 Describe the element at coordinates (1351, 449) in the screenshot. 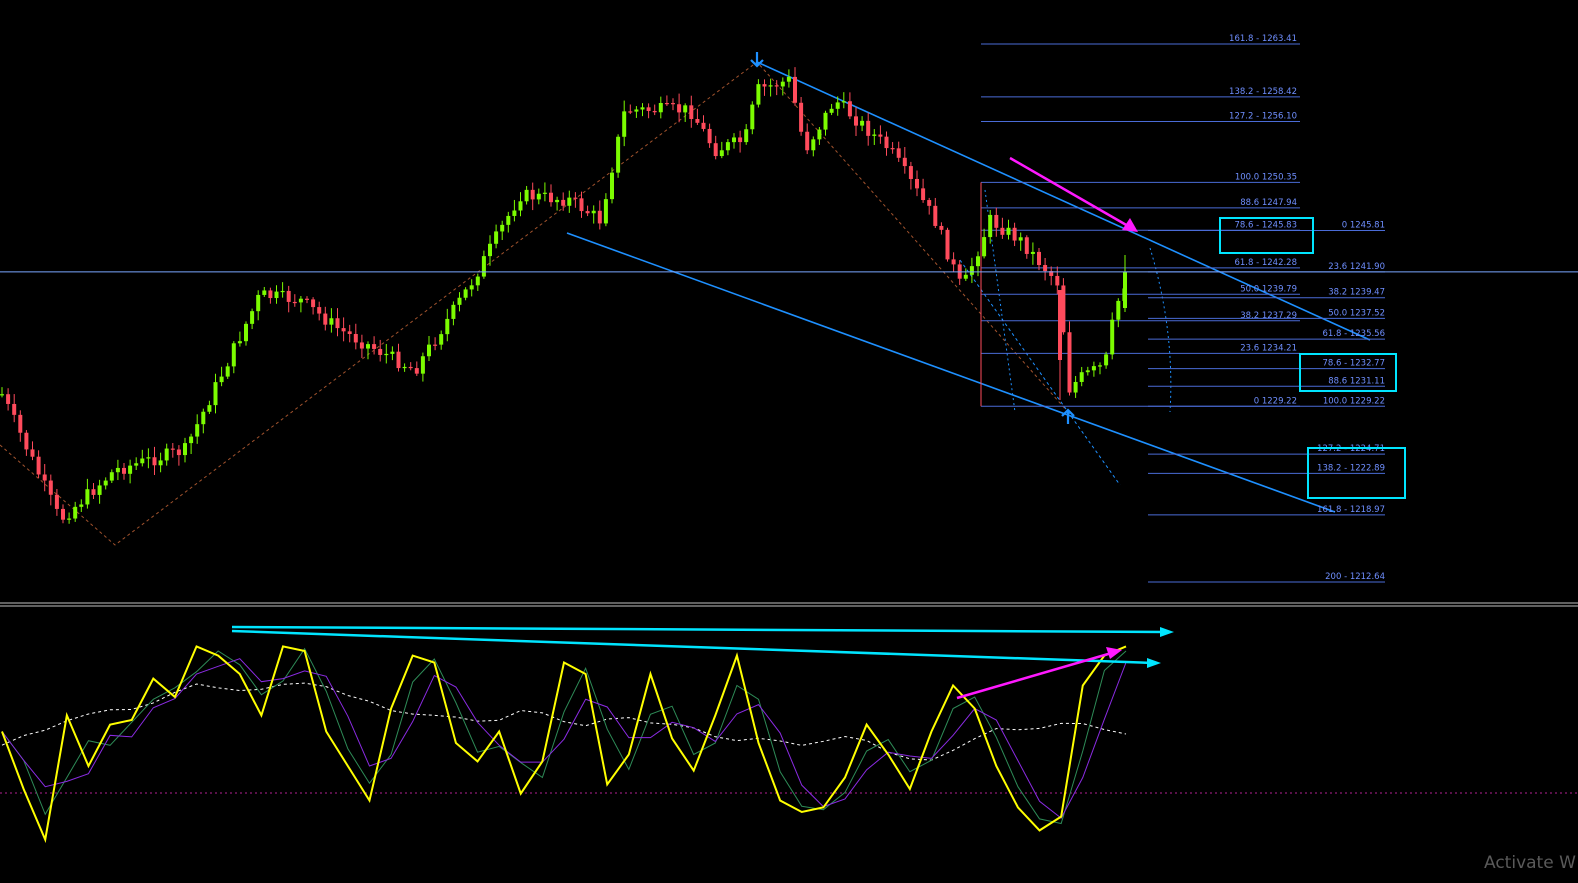

I see `fib-set2-label: 127.2 - 1224.71` at that location.